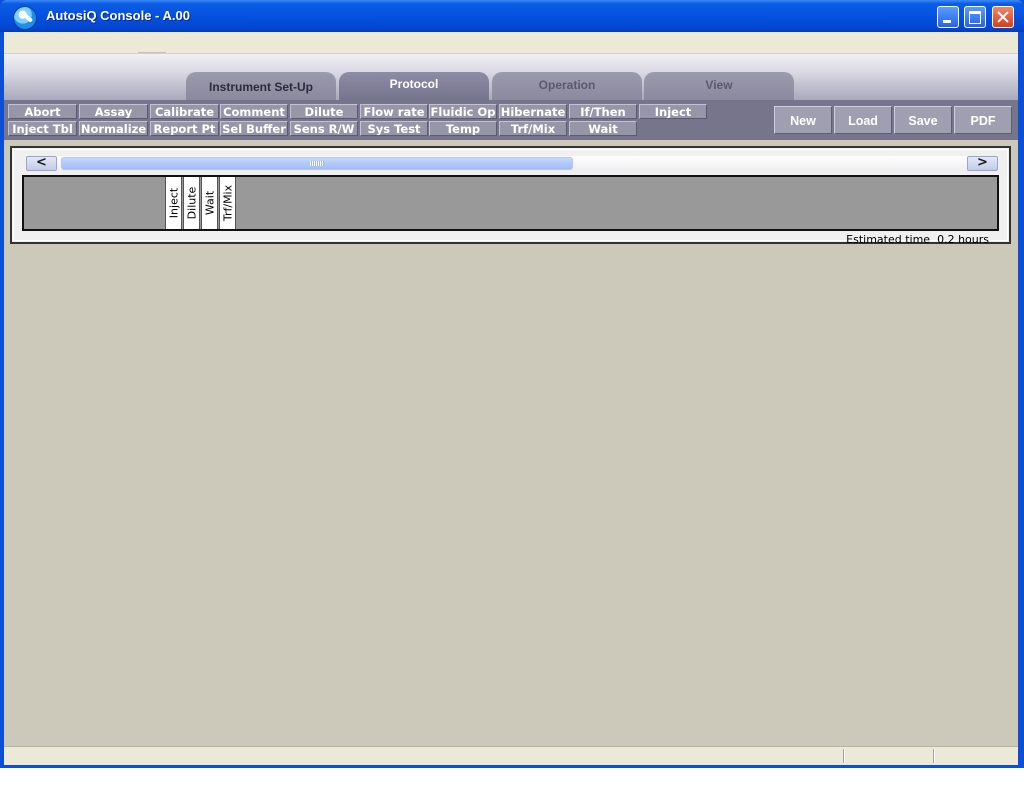  Describe the element at coordinates (324, 128) in the screenshot. I see `sens-rw-button: Sens R/W` at that location.